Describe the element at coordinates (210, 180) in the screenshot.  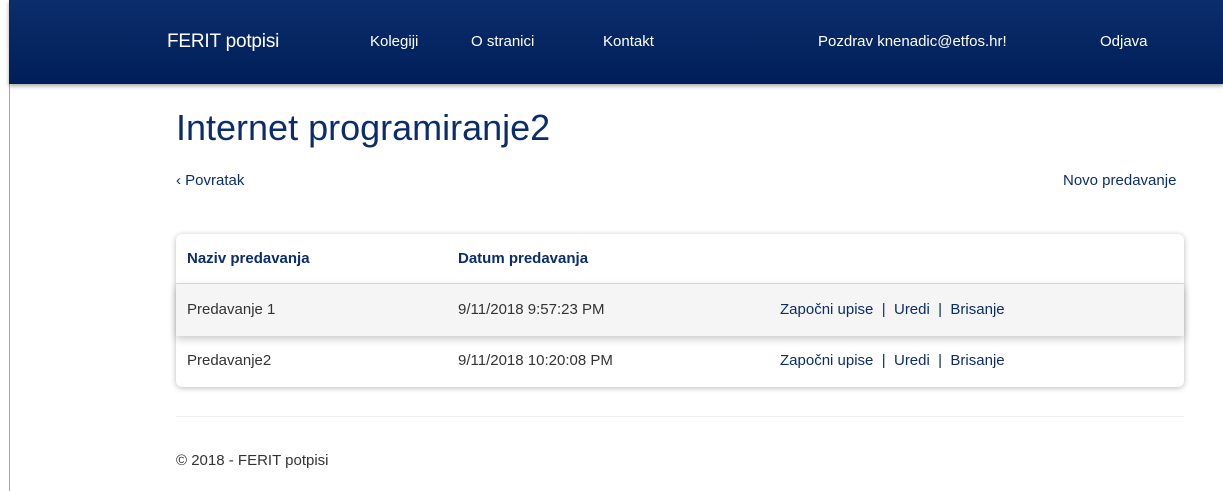
I see `back-link: ‹ Povratak` at that location.